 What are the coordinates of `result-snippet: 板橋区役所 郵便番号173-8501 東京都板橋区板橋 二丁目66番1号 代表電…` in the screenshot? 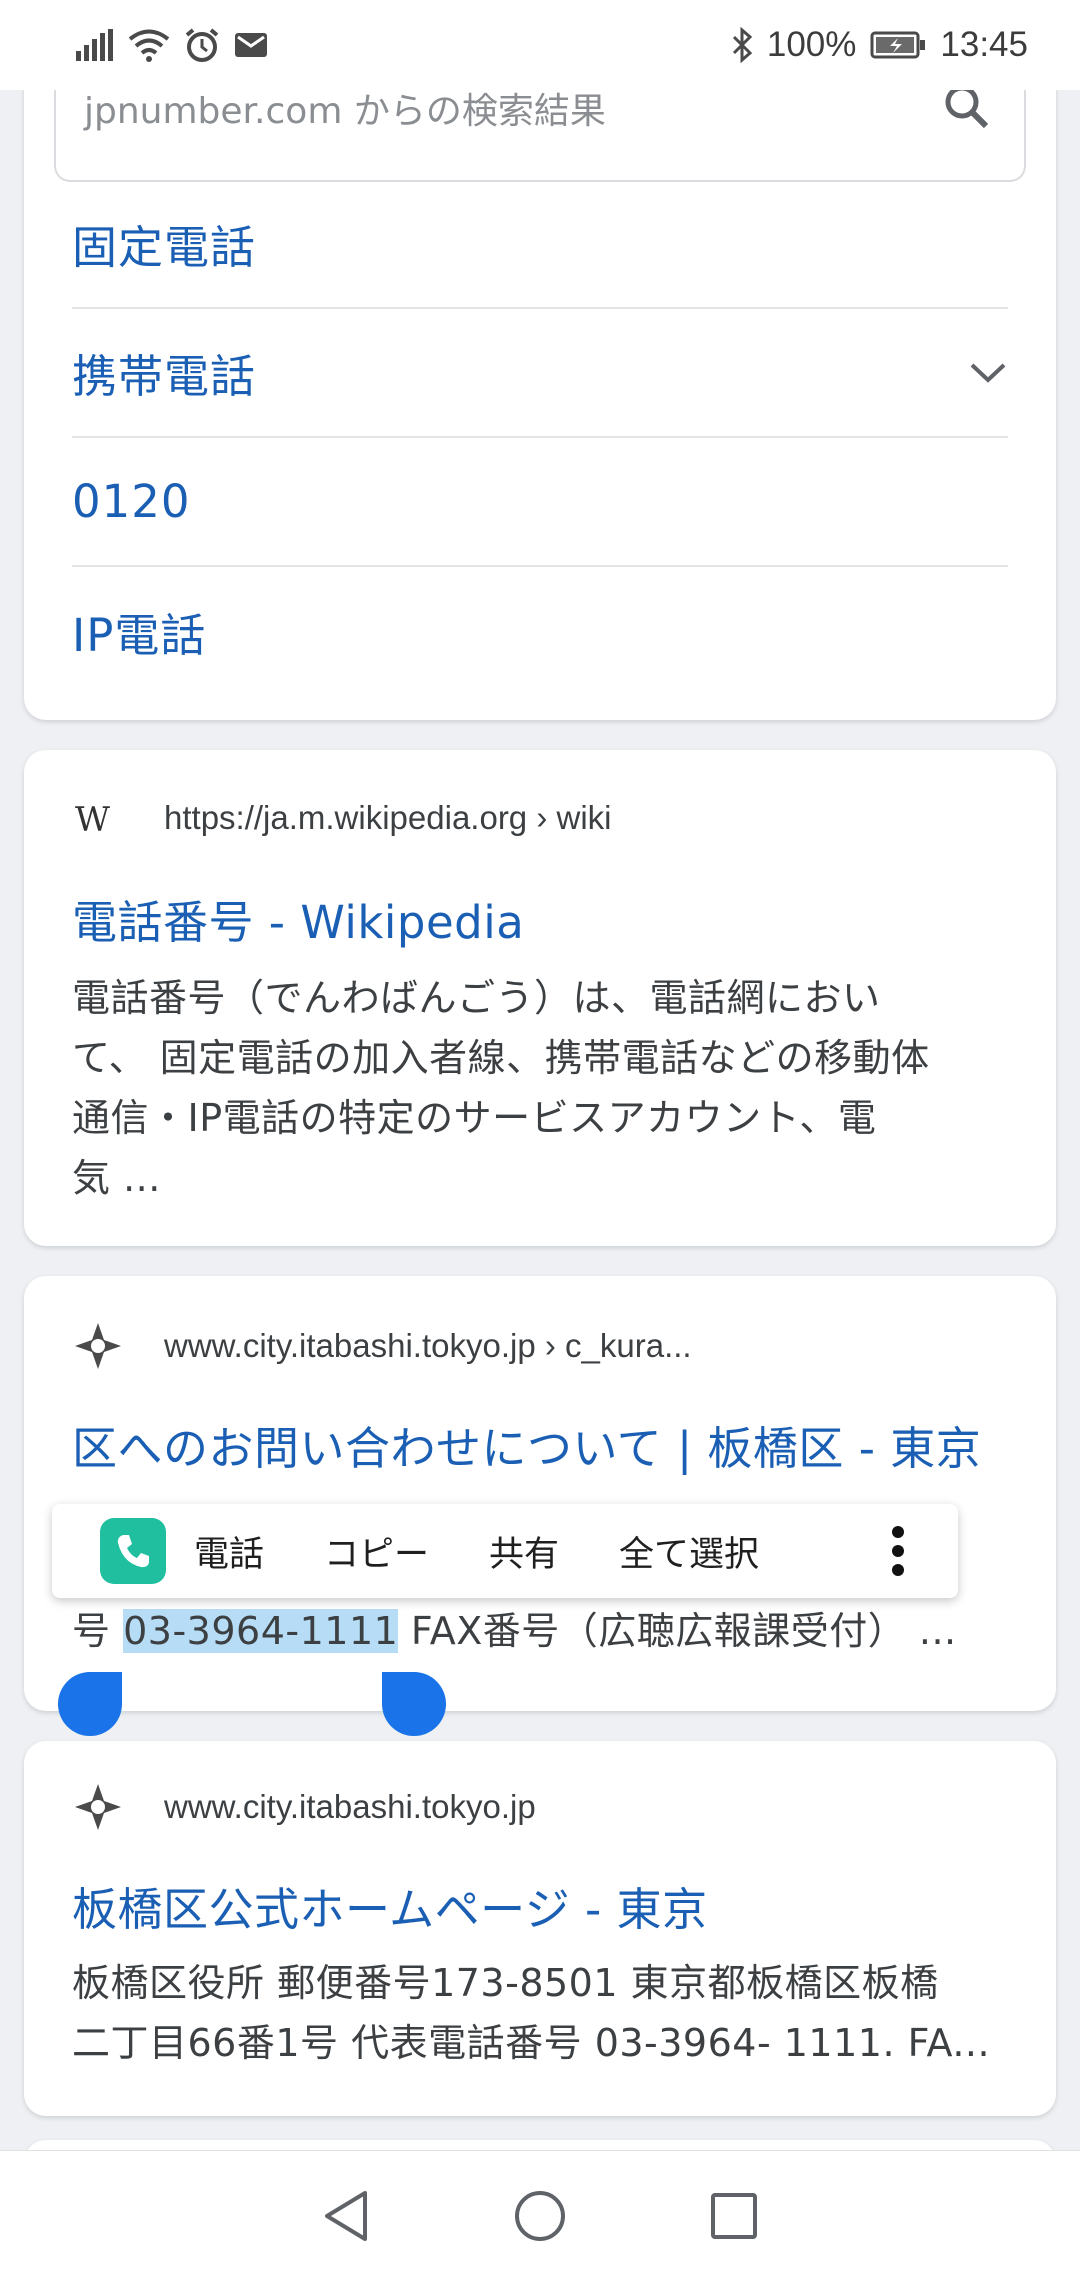 It's located at (552, 2013).